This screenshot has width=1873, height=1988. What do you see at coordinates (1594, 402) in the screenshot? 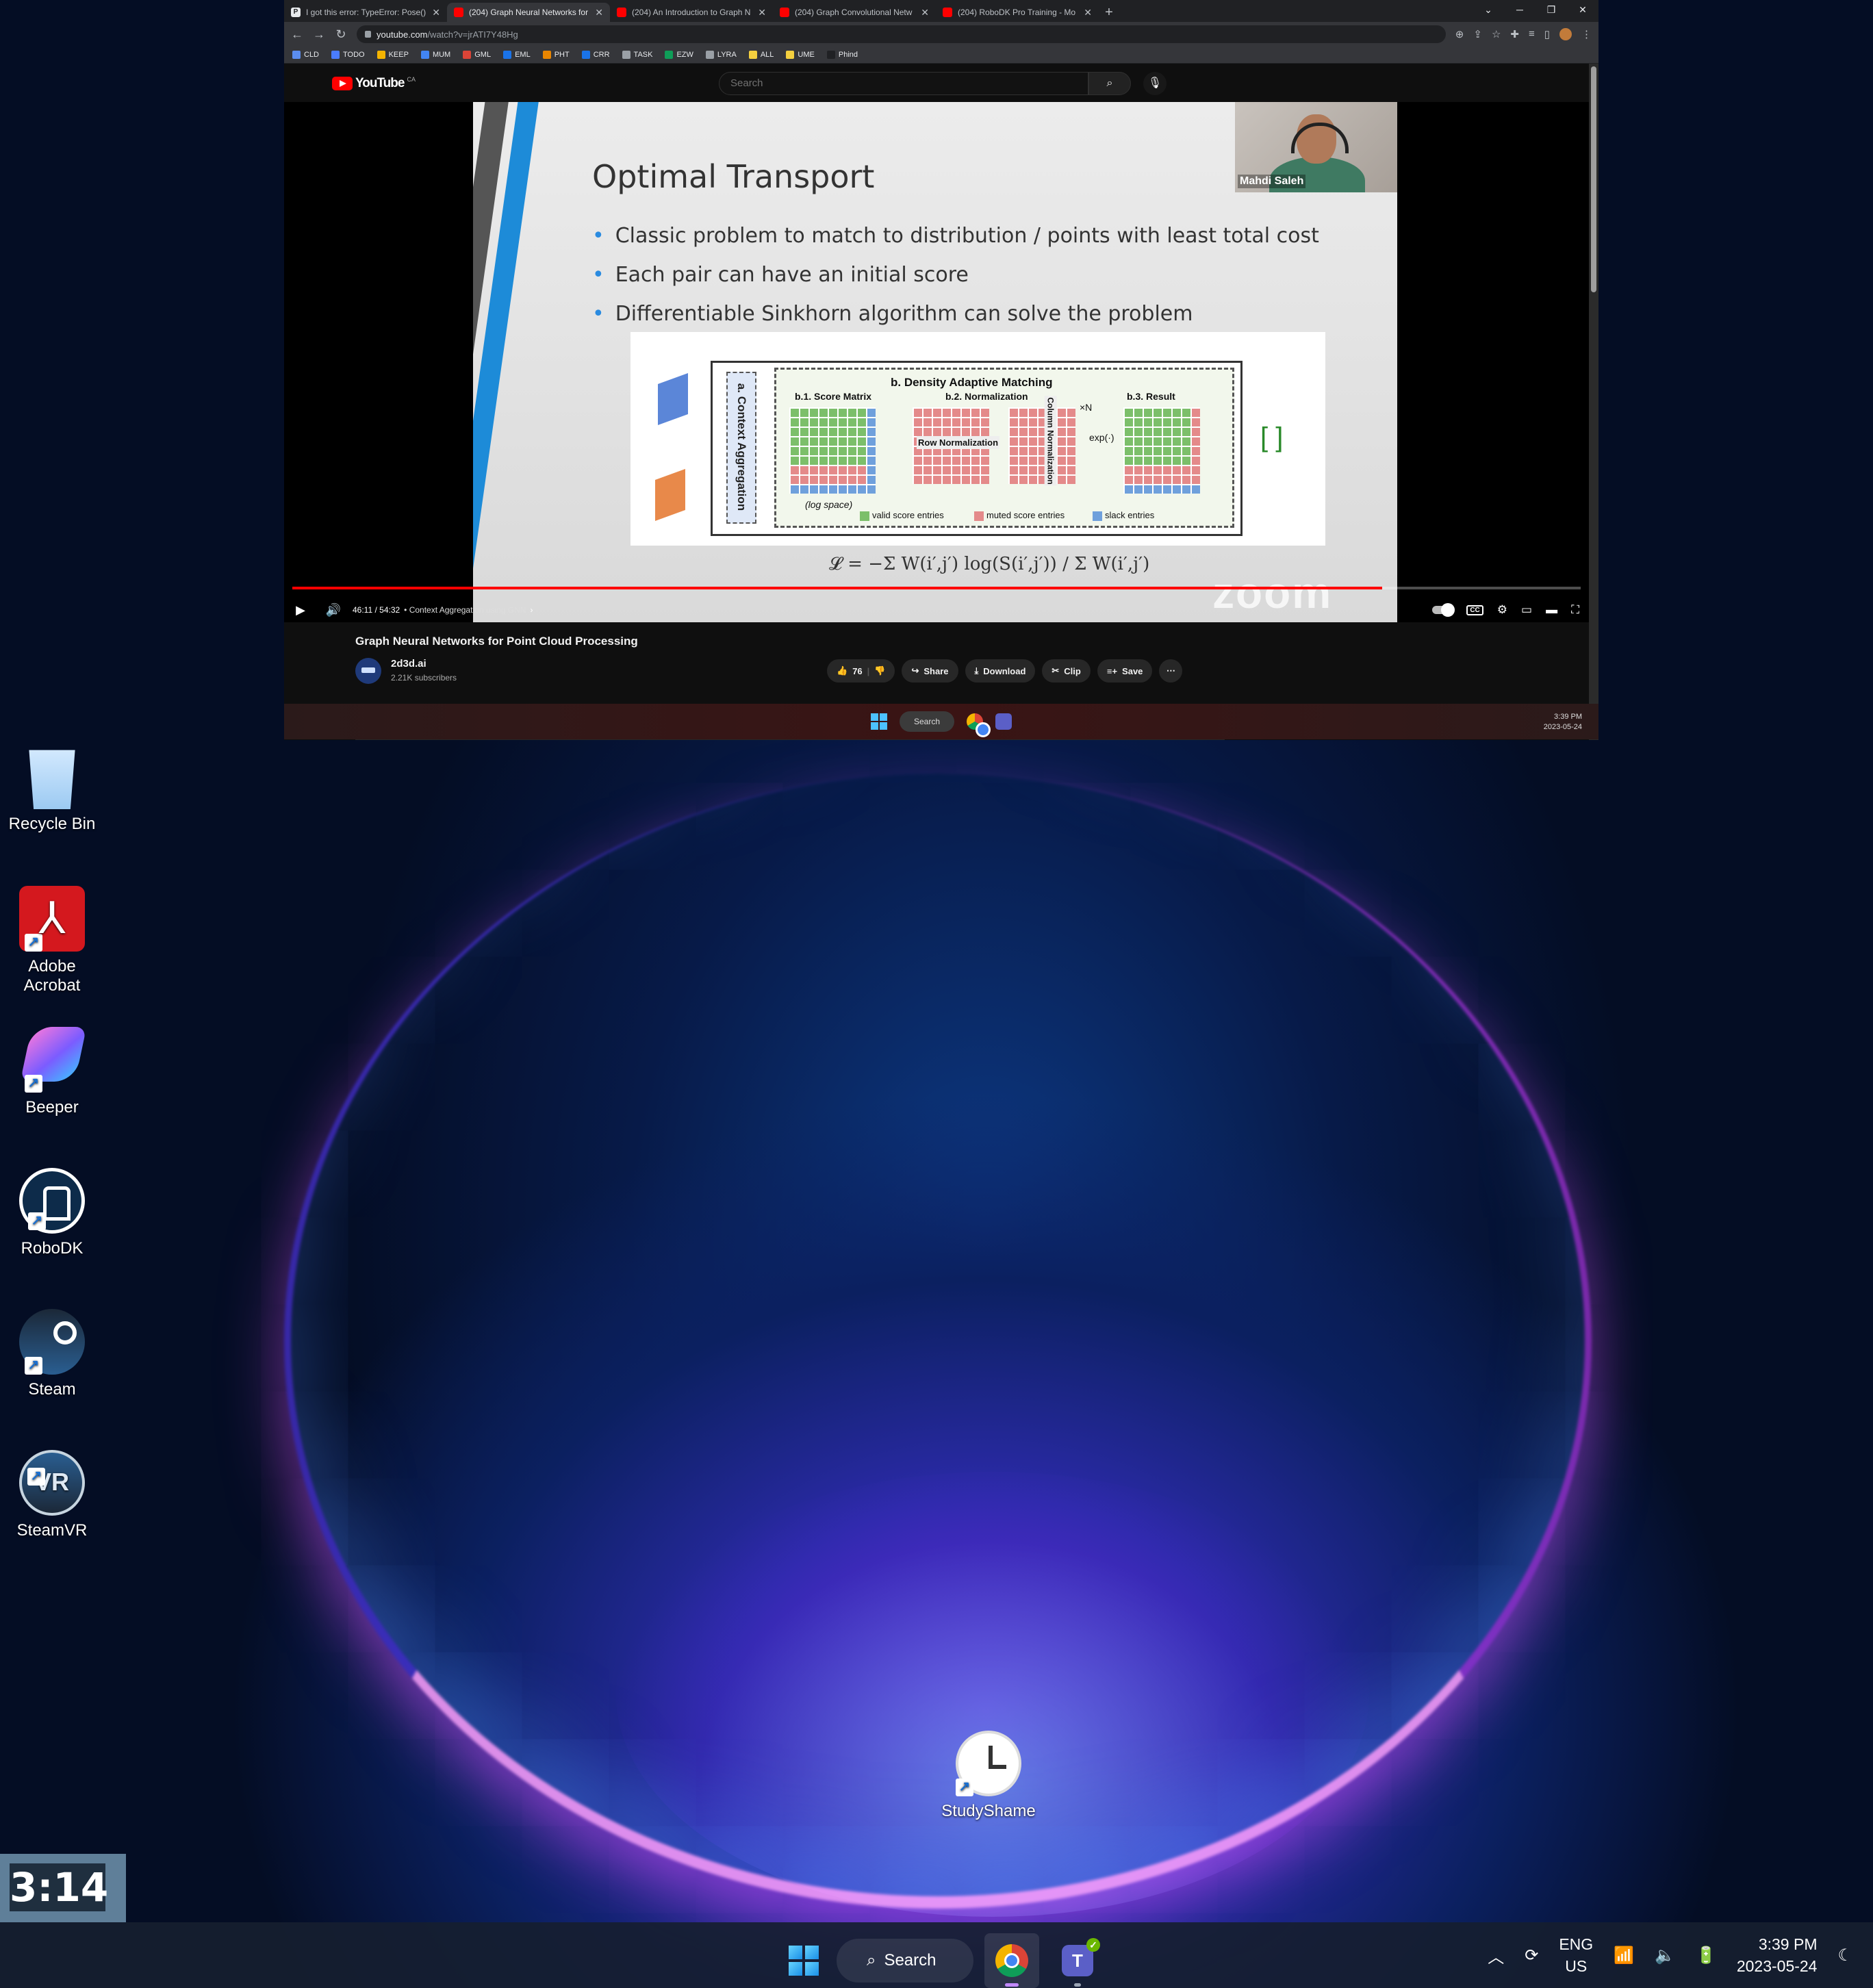
I see `page-scrollbar` at bounding box center [1594, 402].